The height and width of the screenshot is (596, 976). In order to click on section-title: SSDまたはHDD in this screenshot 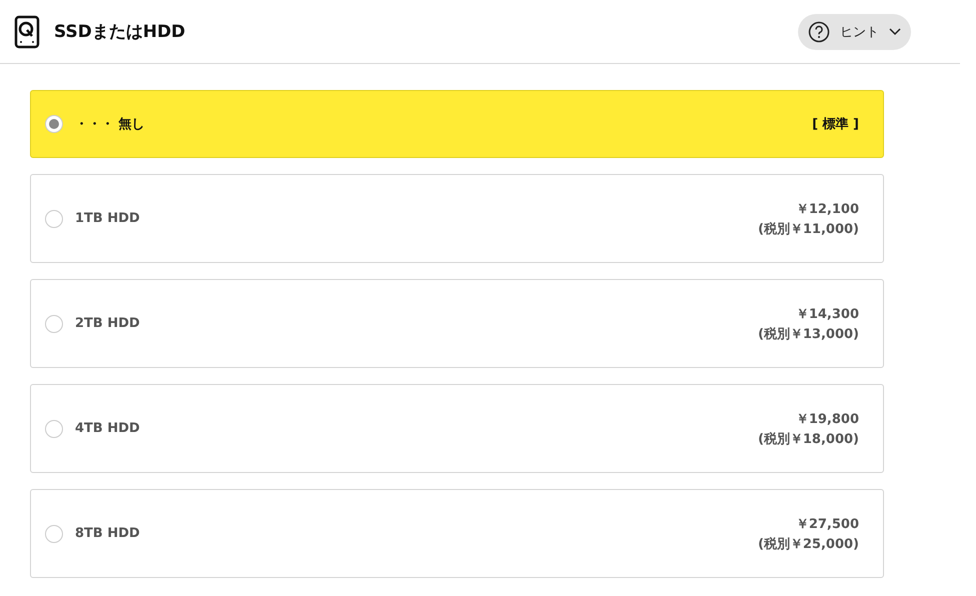, I will do `click(120, 32)`.